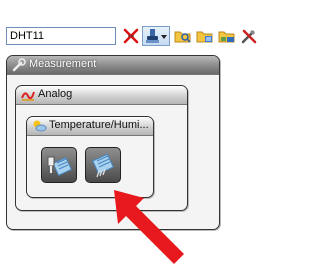  Describe the element at coordinates (149, 227) in the screenshot. I see `red-arrow-annotation` at that location.